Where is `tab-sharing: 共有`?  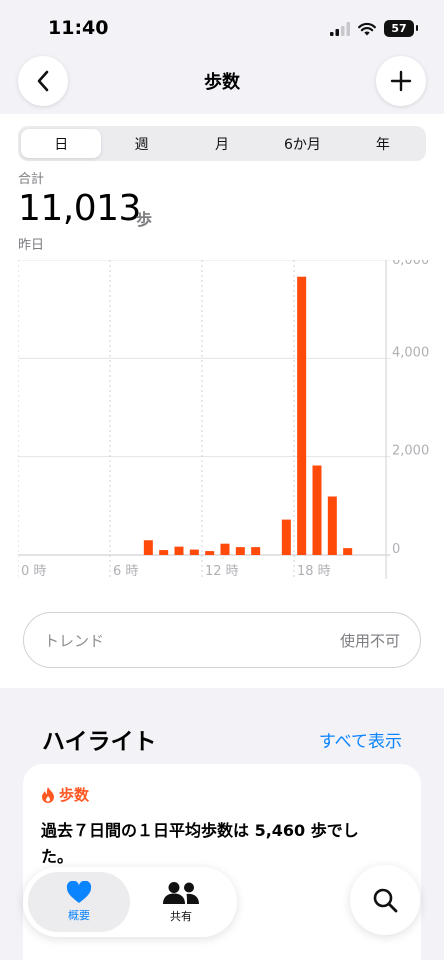
tab-sharing: 共有 is located at coordinates (181, 902).